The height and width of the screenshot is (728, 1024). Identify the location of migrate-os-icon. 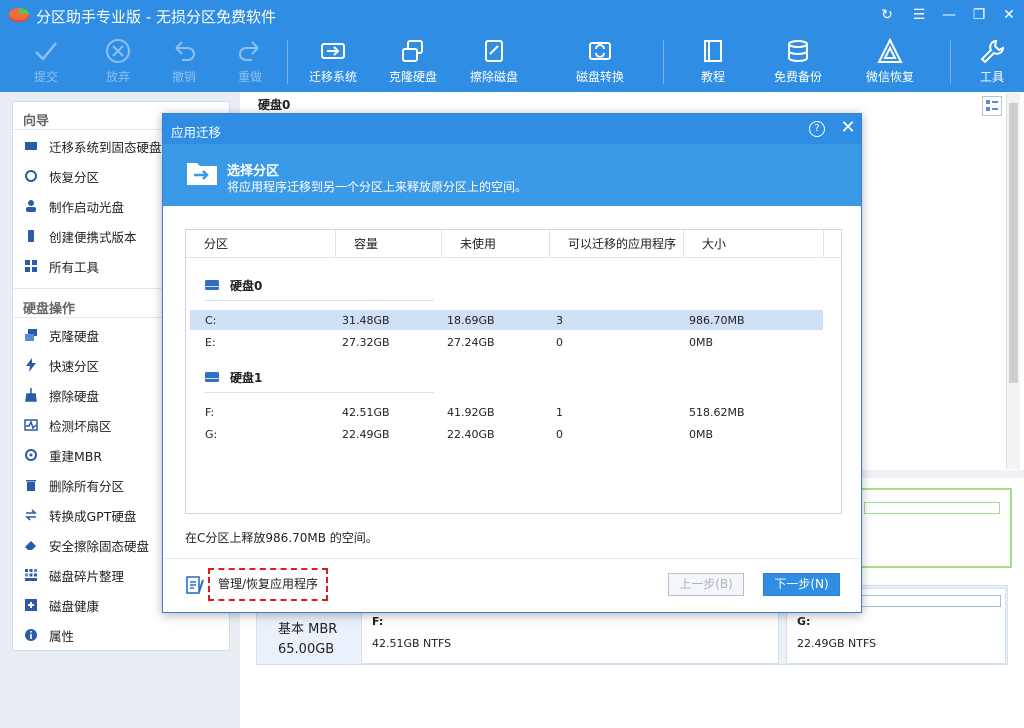
(333, 51).